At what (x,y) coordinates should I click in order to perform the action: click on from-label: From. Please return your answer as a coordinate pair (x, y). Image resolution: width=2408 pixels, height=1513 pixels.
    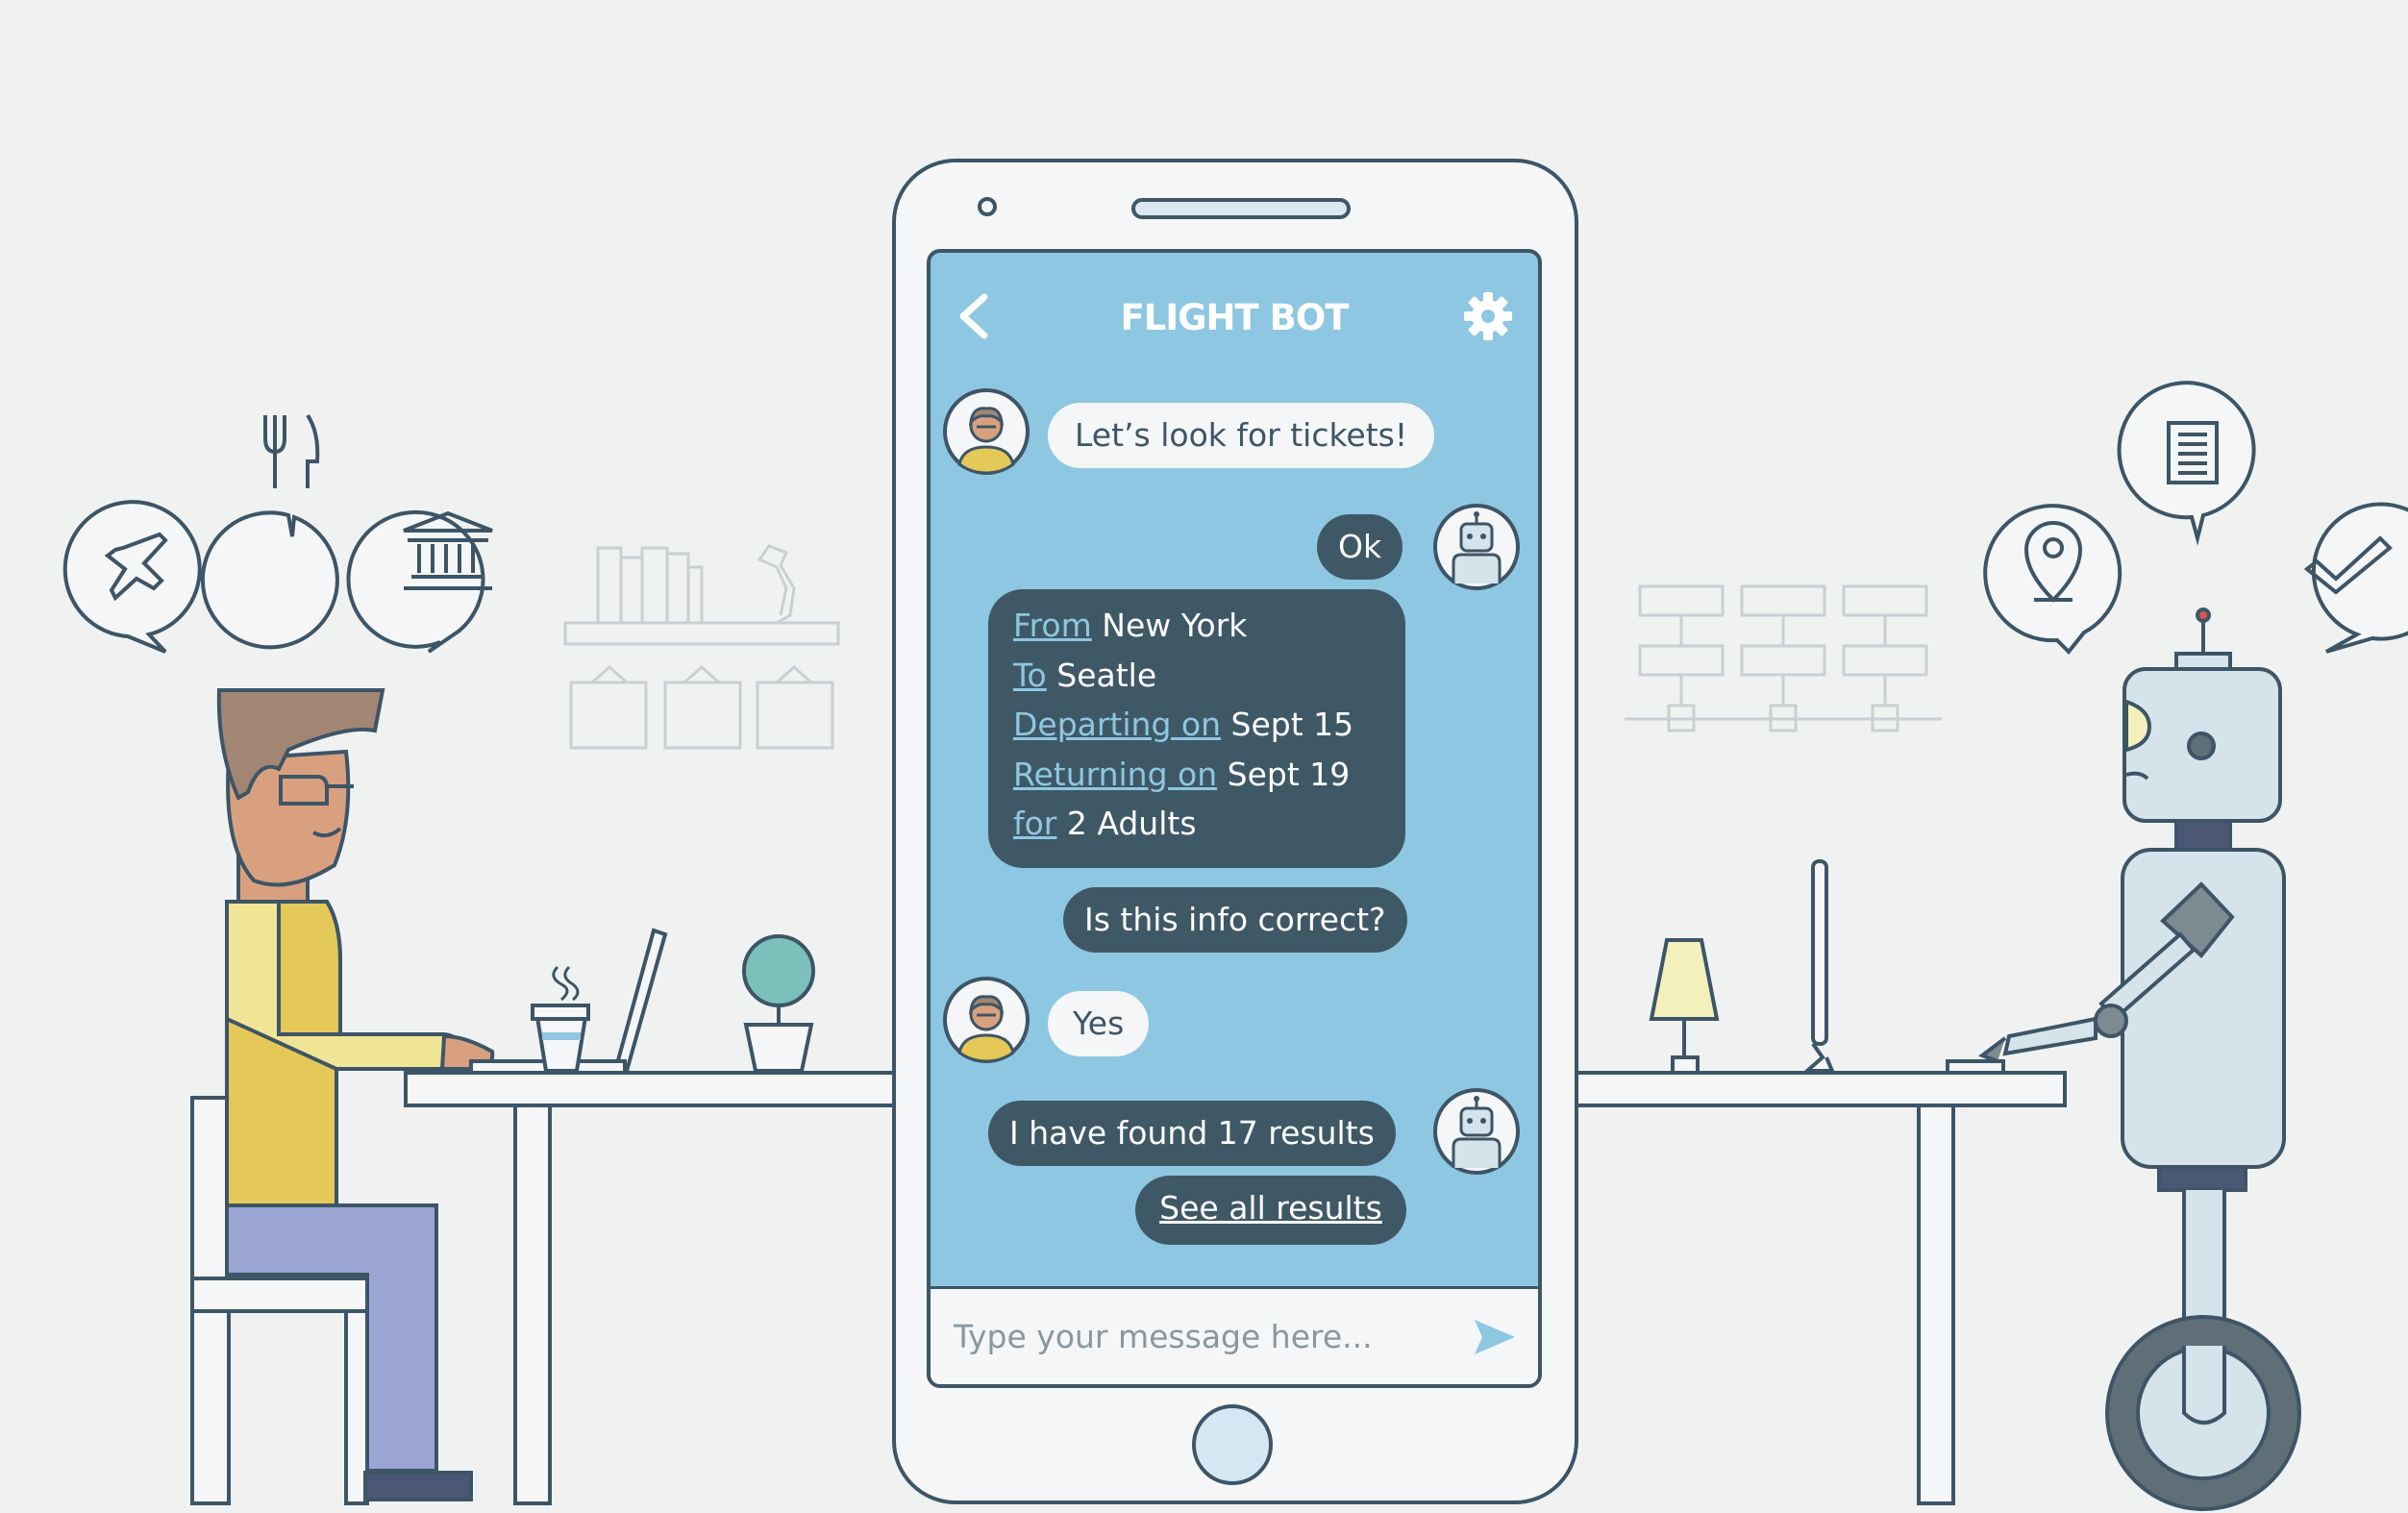
    Looking at the image, I should click on (1052, 626).